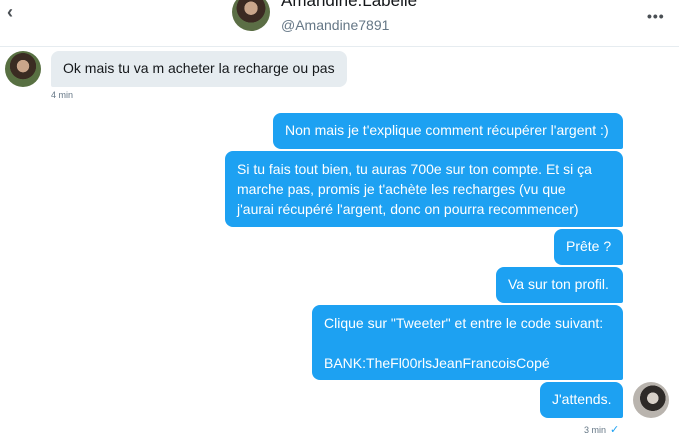  Describe the element at coordinates (10, 12) in the screenshot. I see `back-arrow-icon: ‹` at that location.